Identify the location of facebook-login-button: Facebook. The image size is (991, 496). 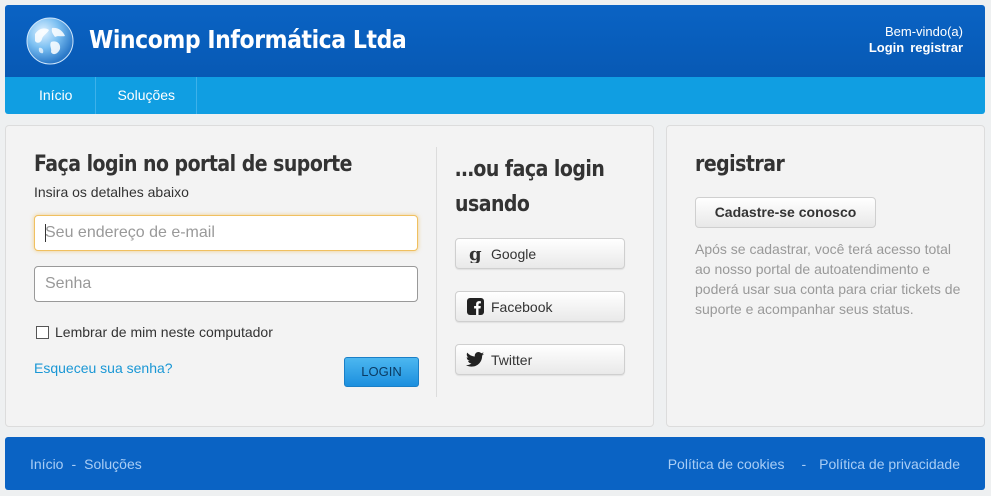
(540, 306).